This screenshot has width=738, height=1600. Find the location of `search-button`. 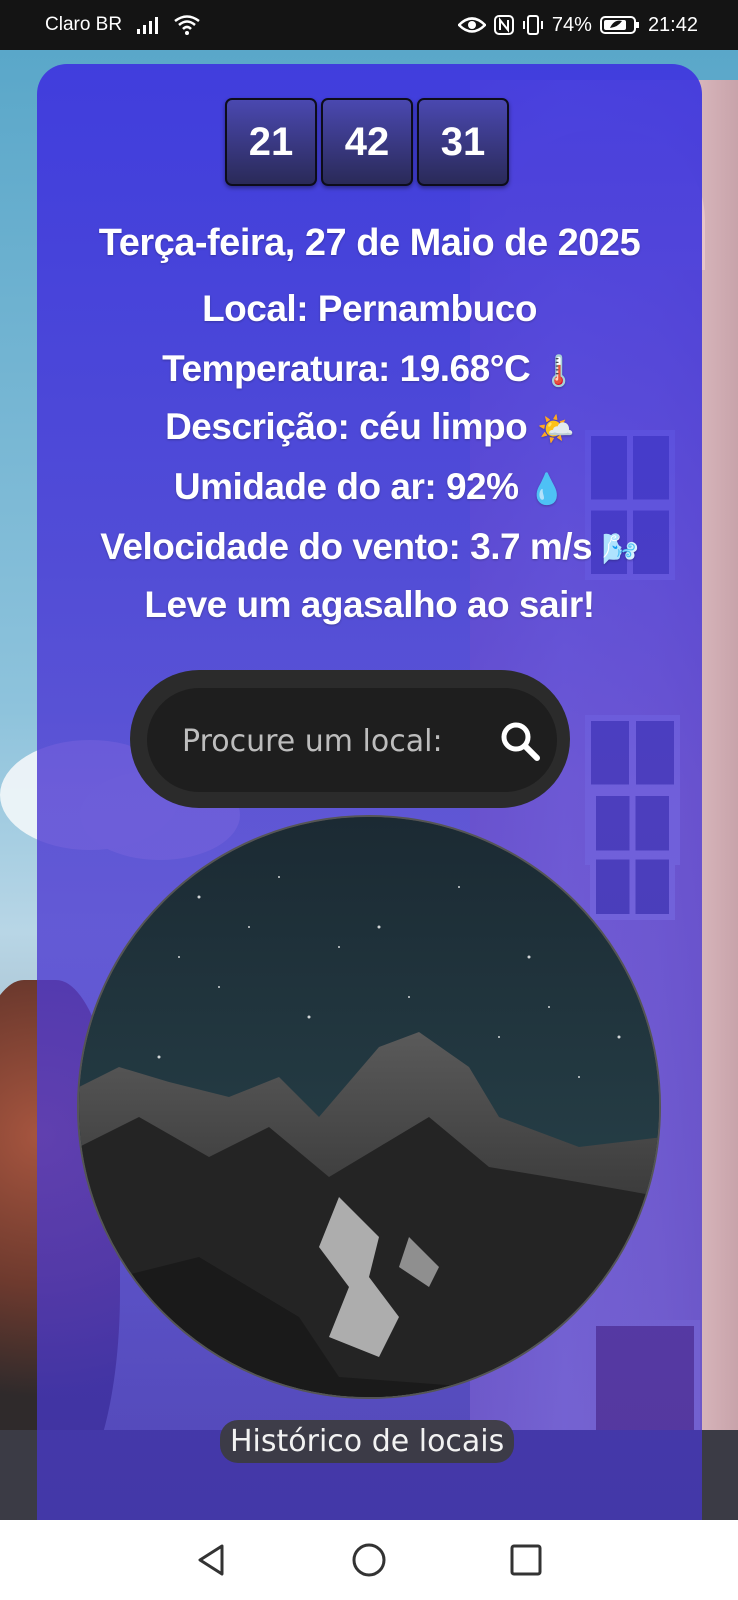

search-button is located at coordinates (520, 741).